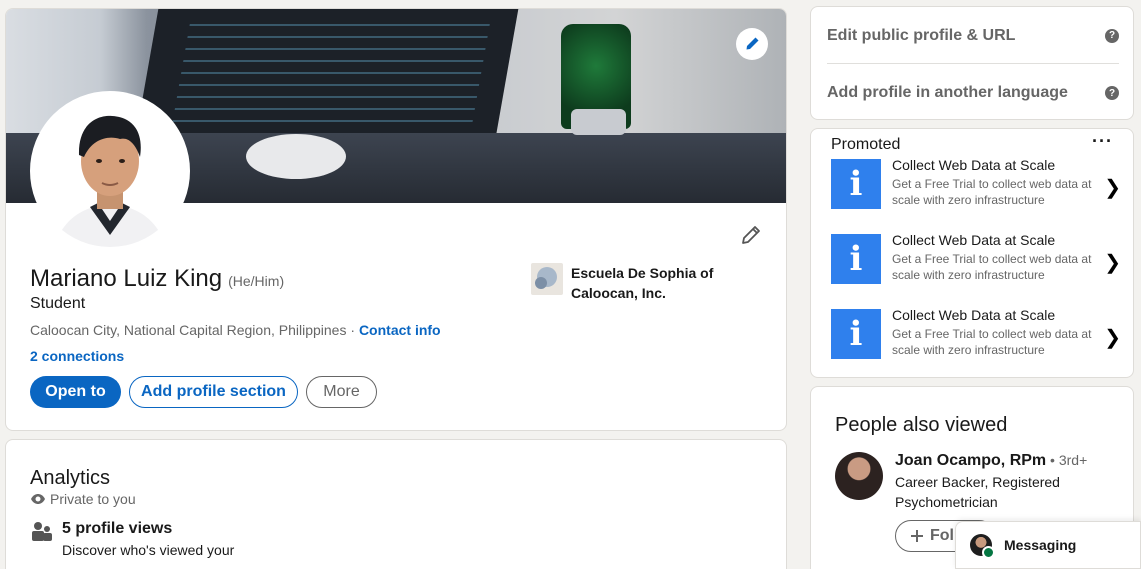  Describe the element at coordinates (77, 356) in the screenshot. I see `connections-link: 2 connections` at that location.